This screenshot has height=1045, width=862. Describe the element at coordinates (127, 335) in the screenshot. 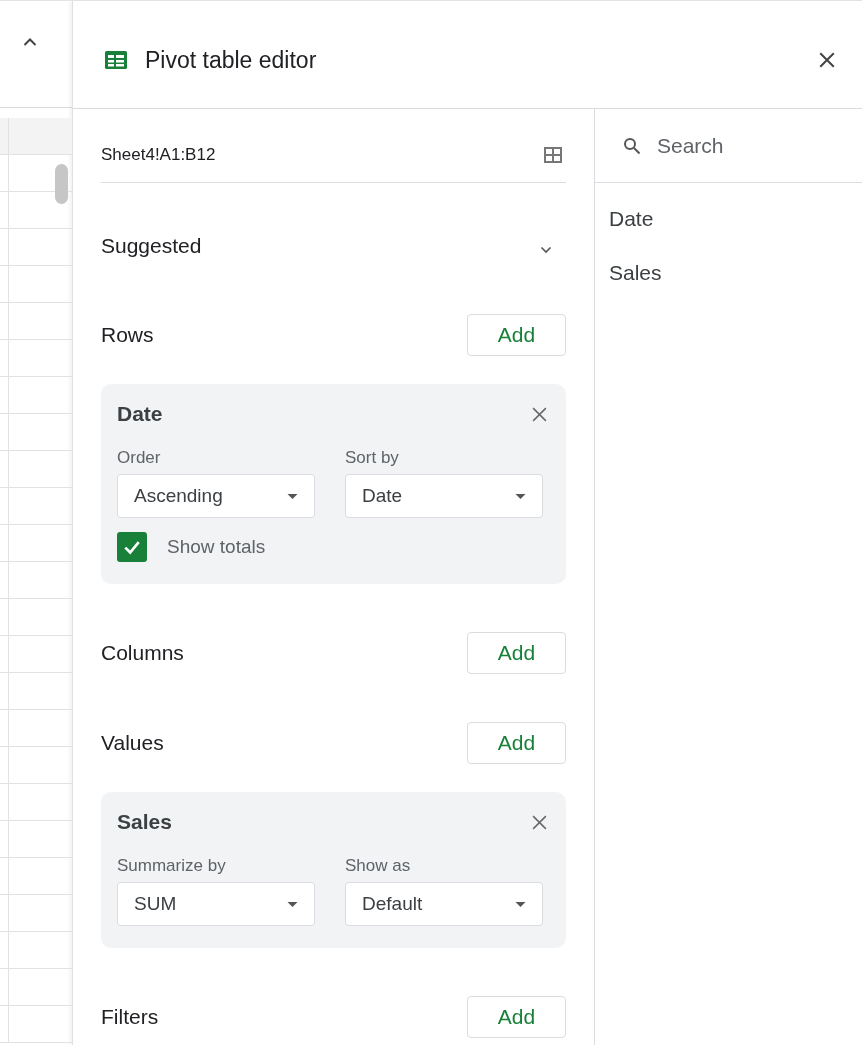

I see `section-label: Rows` at that location.